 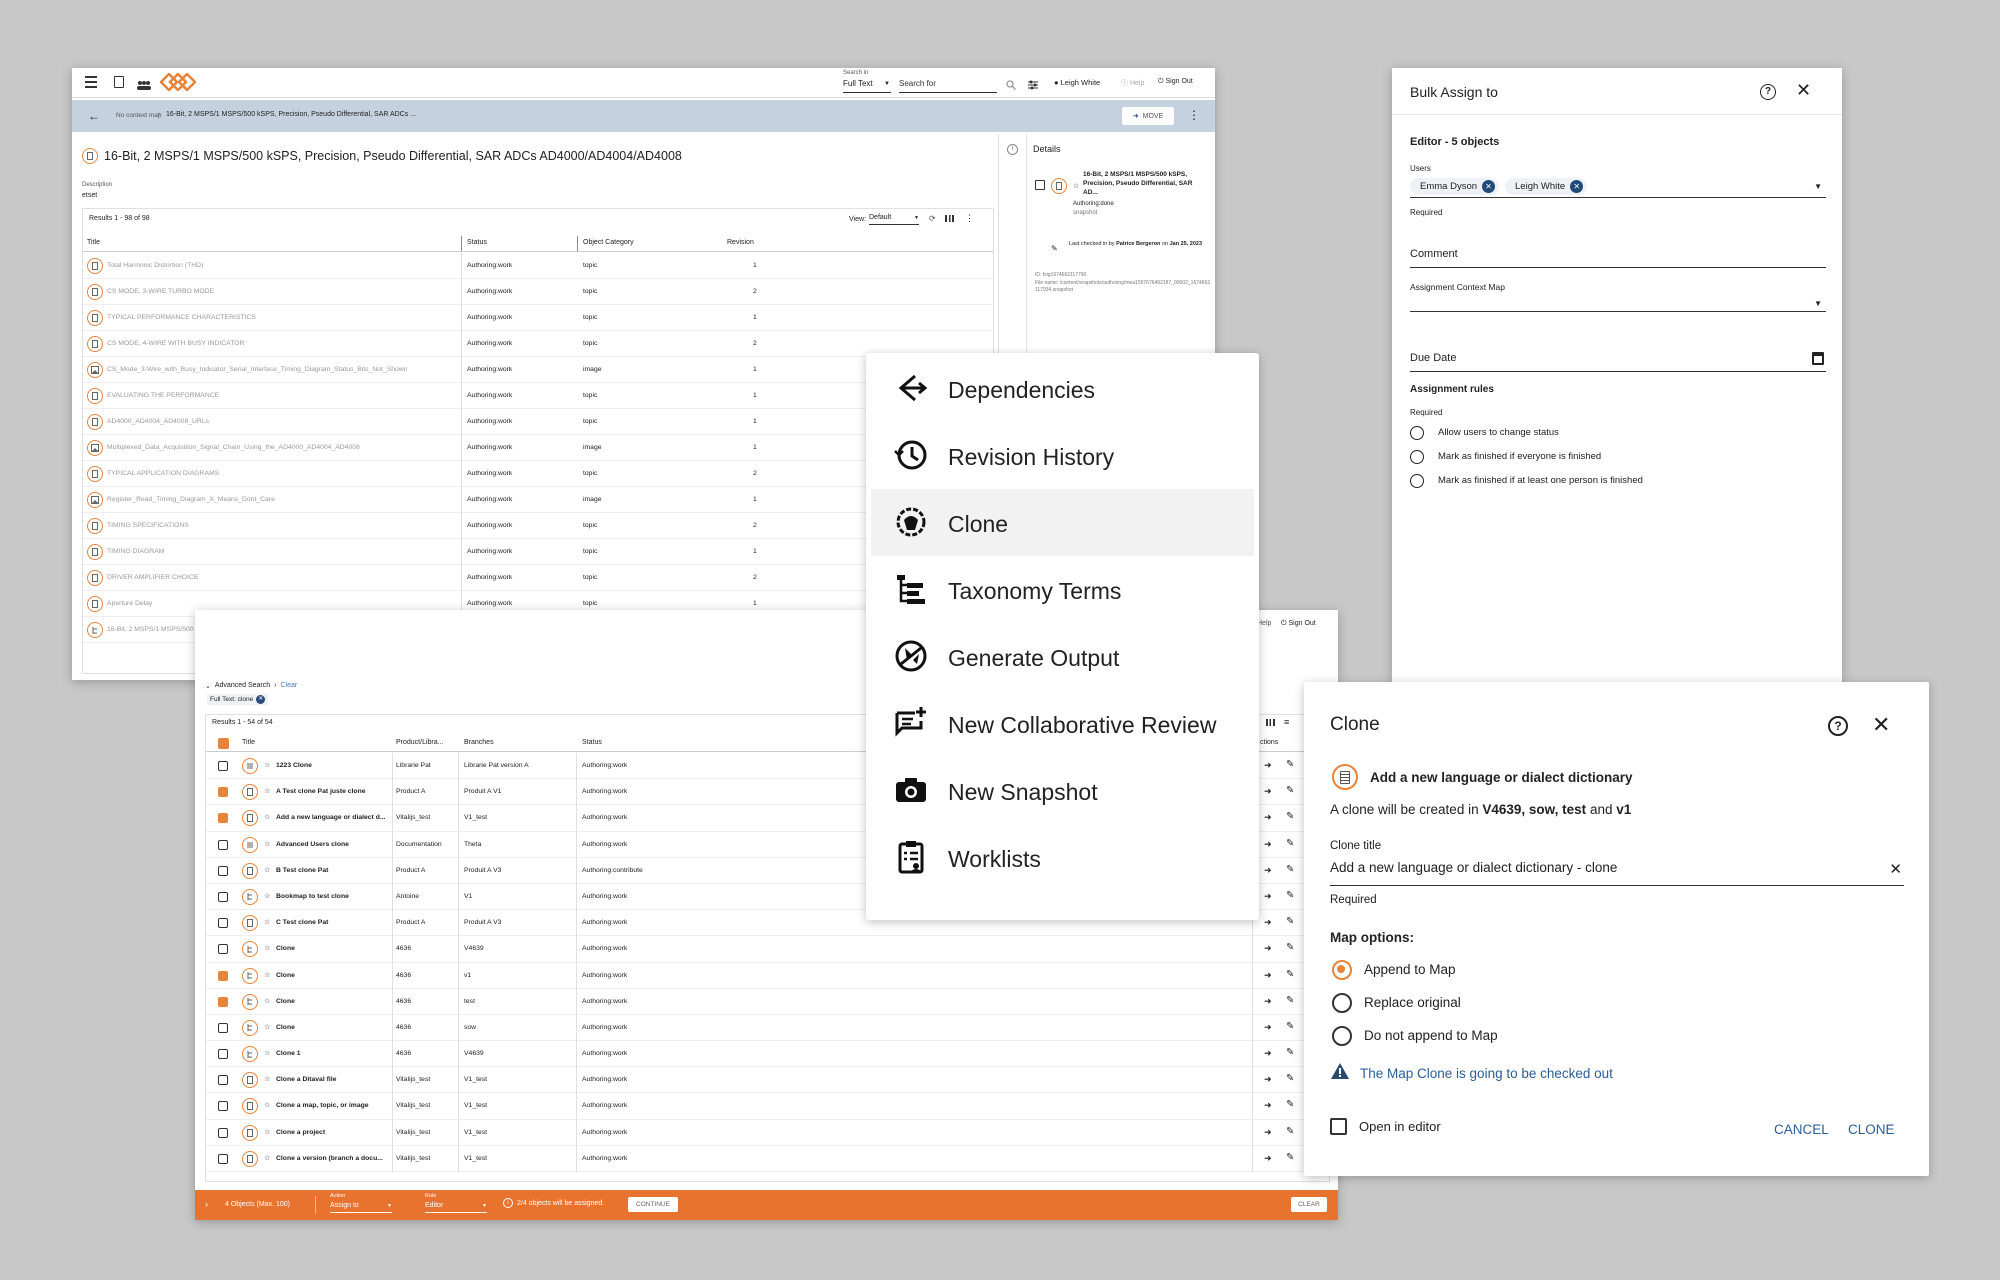 I want to click on menu-item-new-snapshot: New Snapshot, so click(x=1062, y=790).